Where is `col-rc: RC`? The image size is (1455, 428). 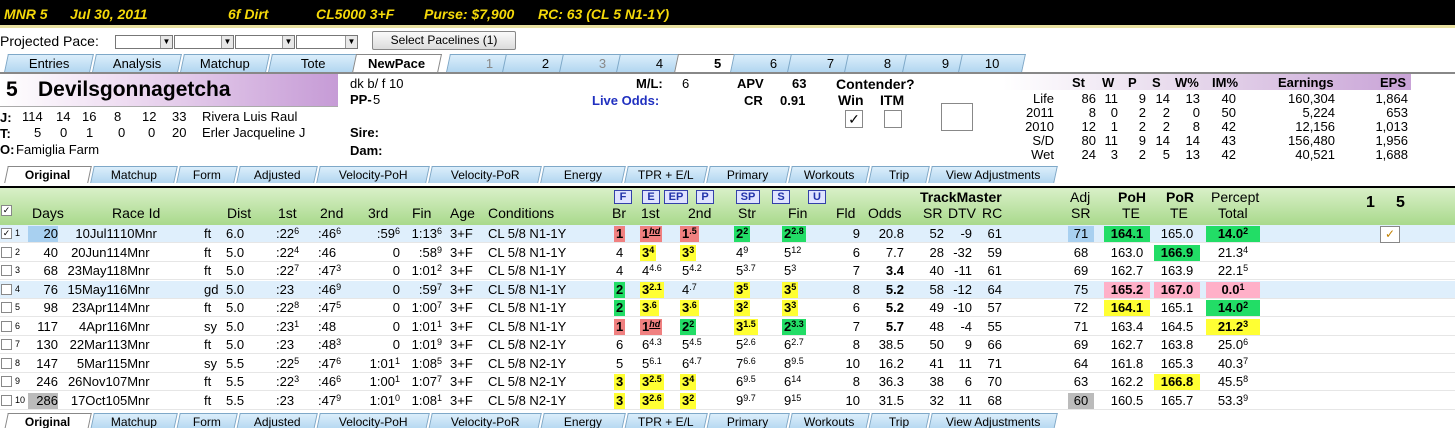 col-rc: RC is located at coordinates (992, 213).